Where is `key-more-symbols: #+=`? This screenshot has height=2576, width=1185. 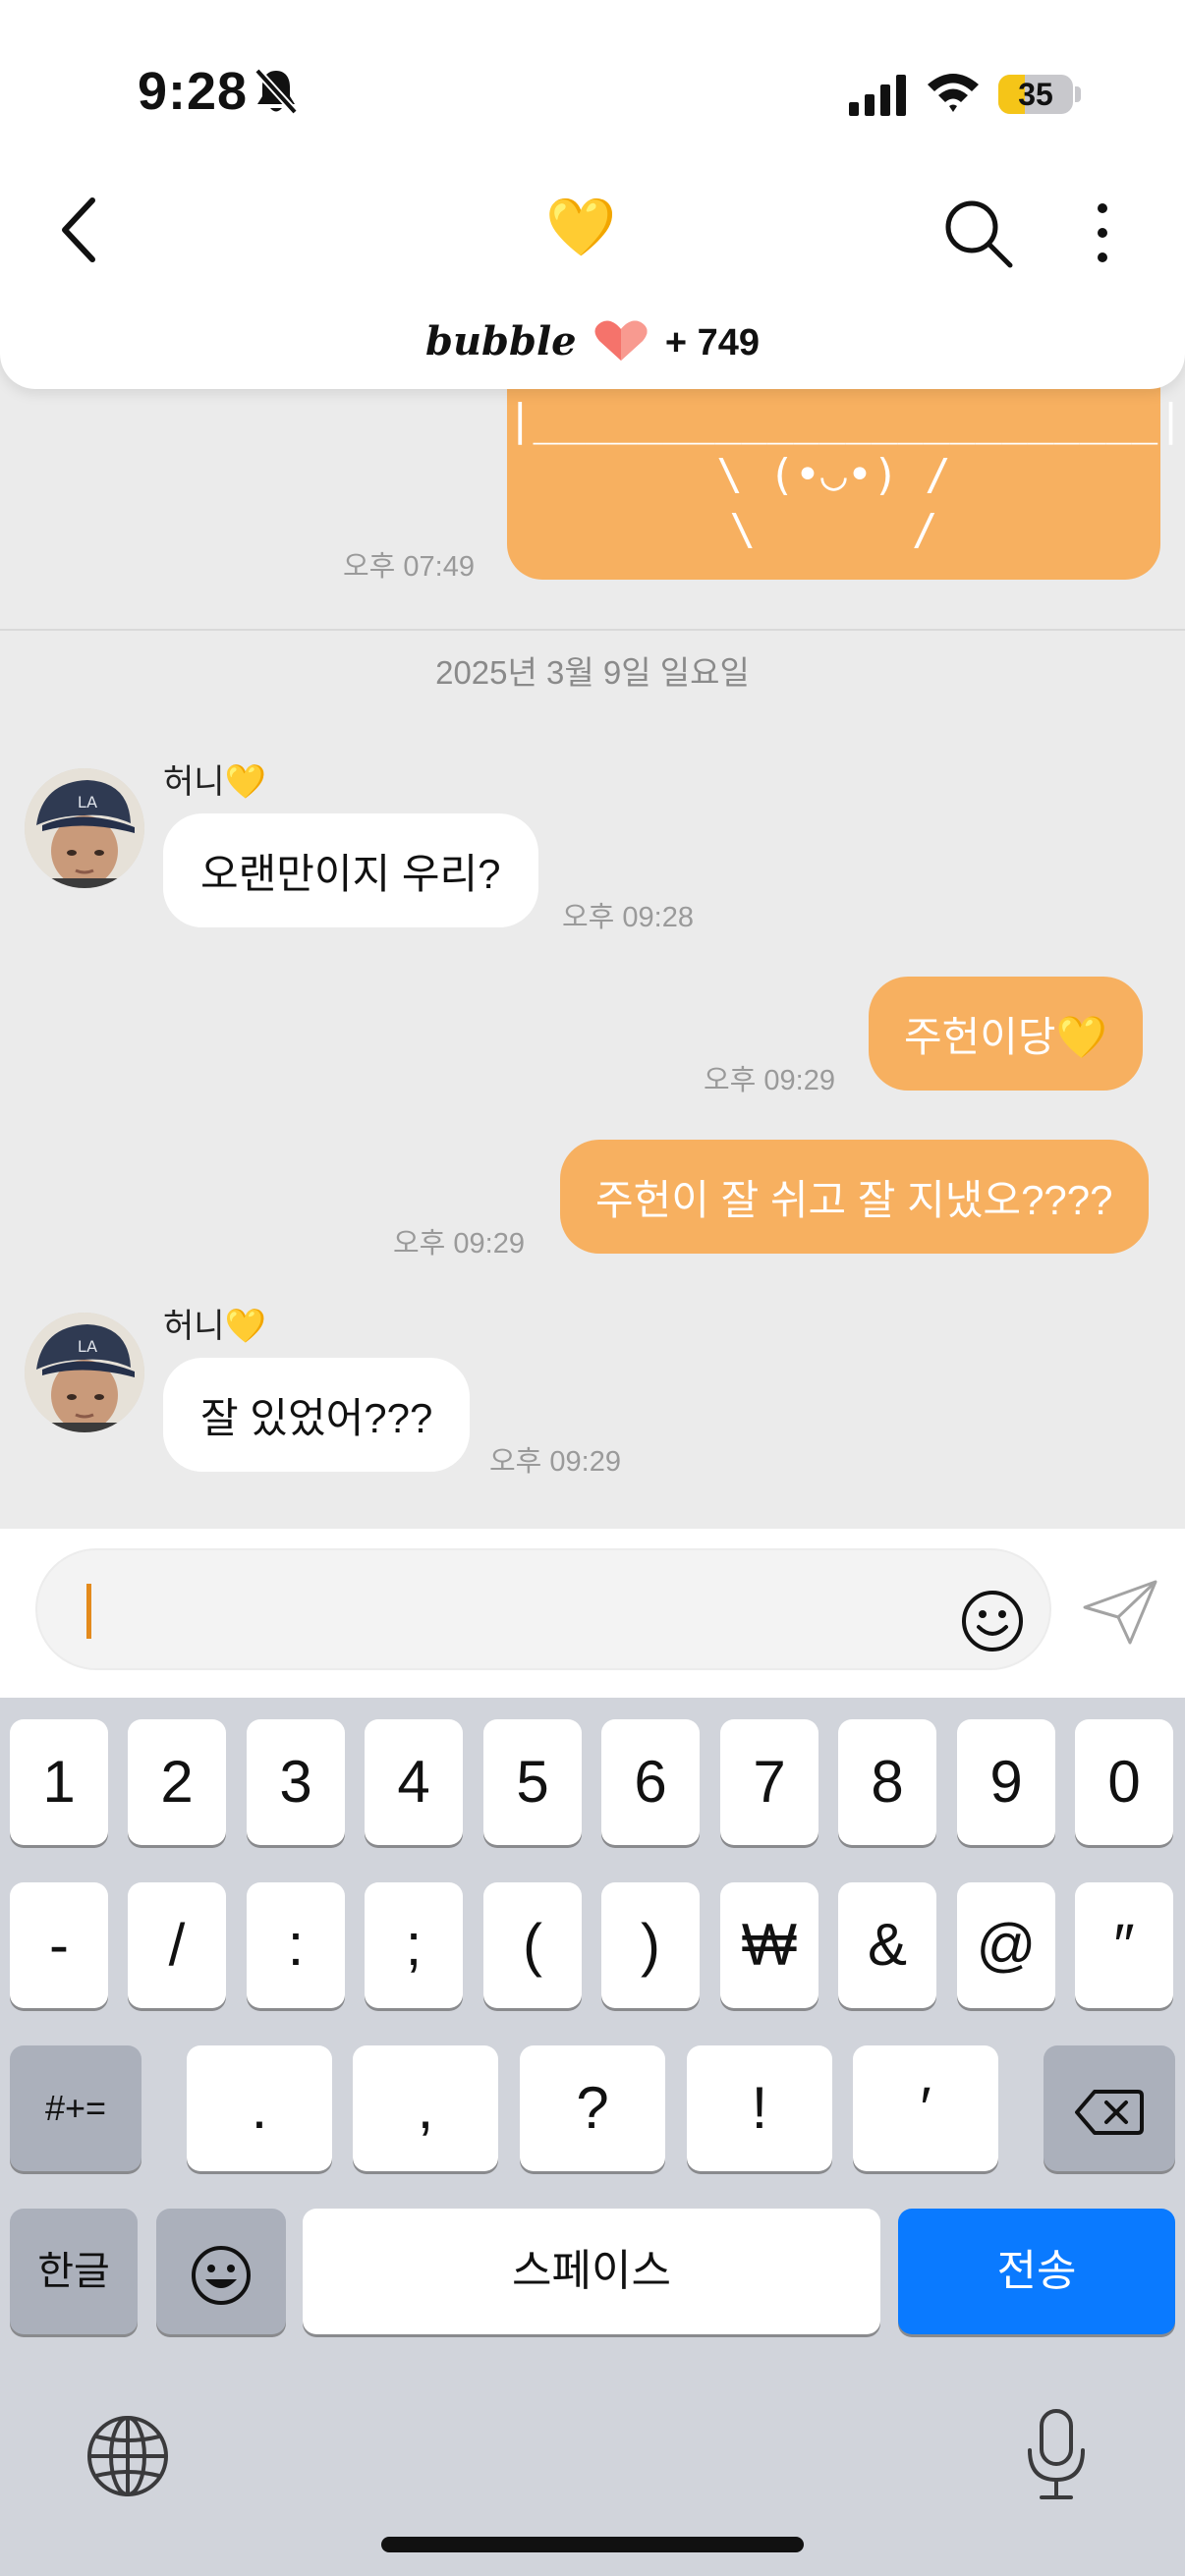 key-more-symbols: #+= is located at coordinates (76, 2108).